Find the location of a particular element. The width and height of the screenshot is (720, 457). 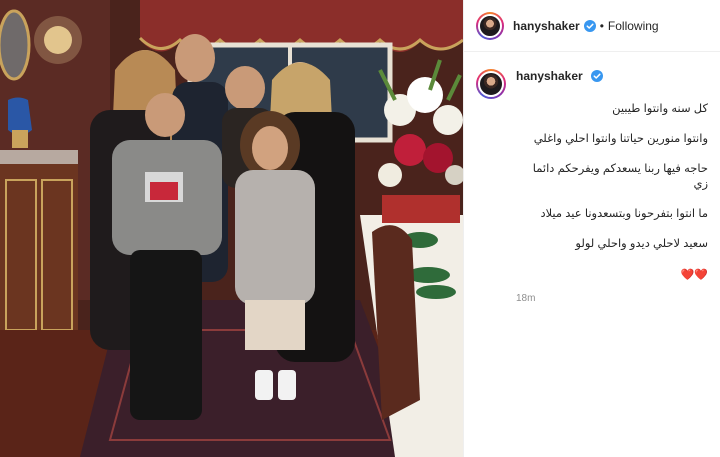

caption-line: حاجه فيها ربنا يسعدكم ويفرحكم دائما زي is located at coordinates (620, 176).